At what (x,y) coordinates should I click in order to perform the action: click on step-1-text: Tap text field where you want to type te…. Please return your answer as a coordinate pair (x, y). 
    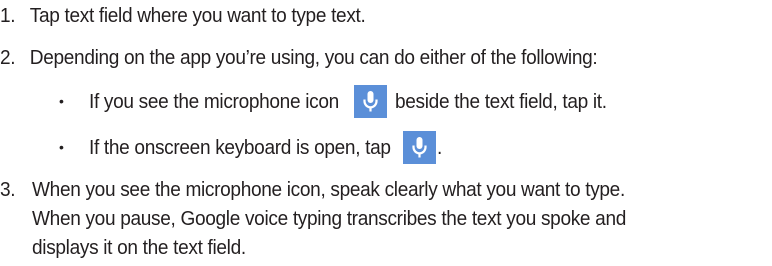
    Looking at the image, I should click on (197, 15).